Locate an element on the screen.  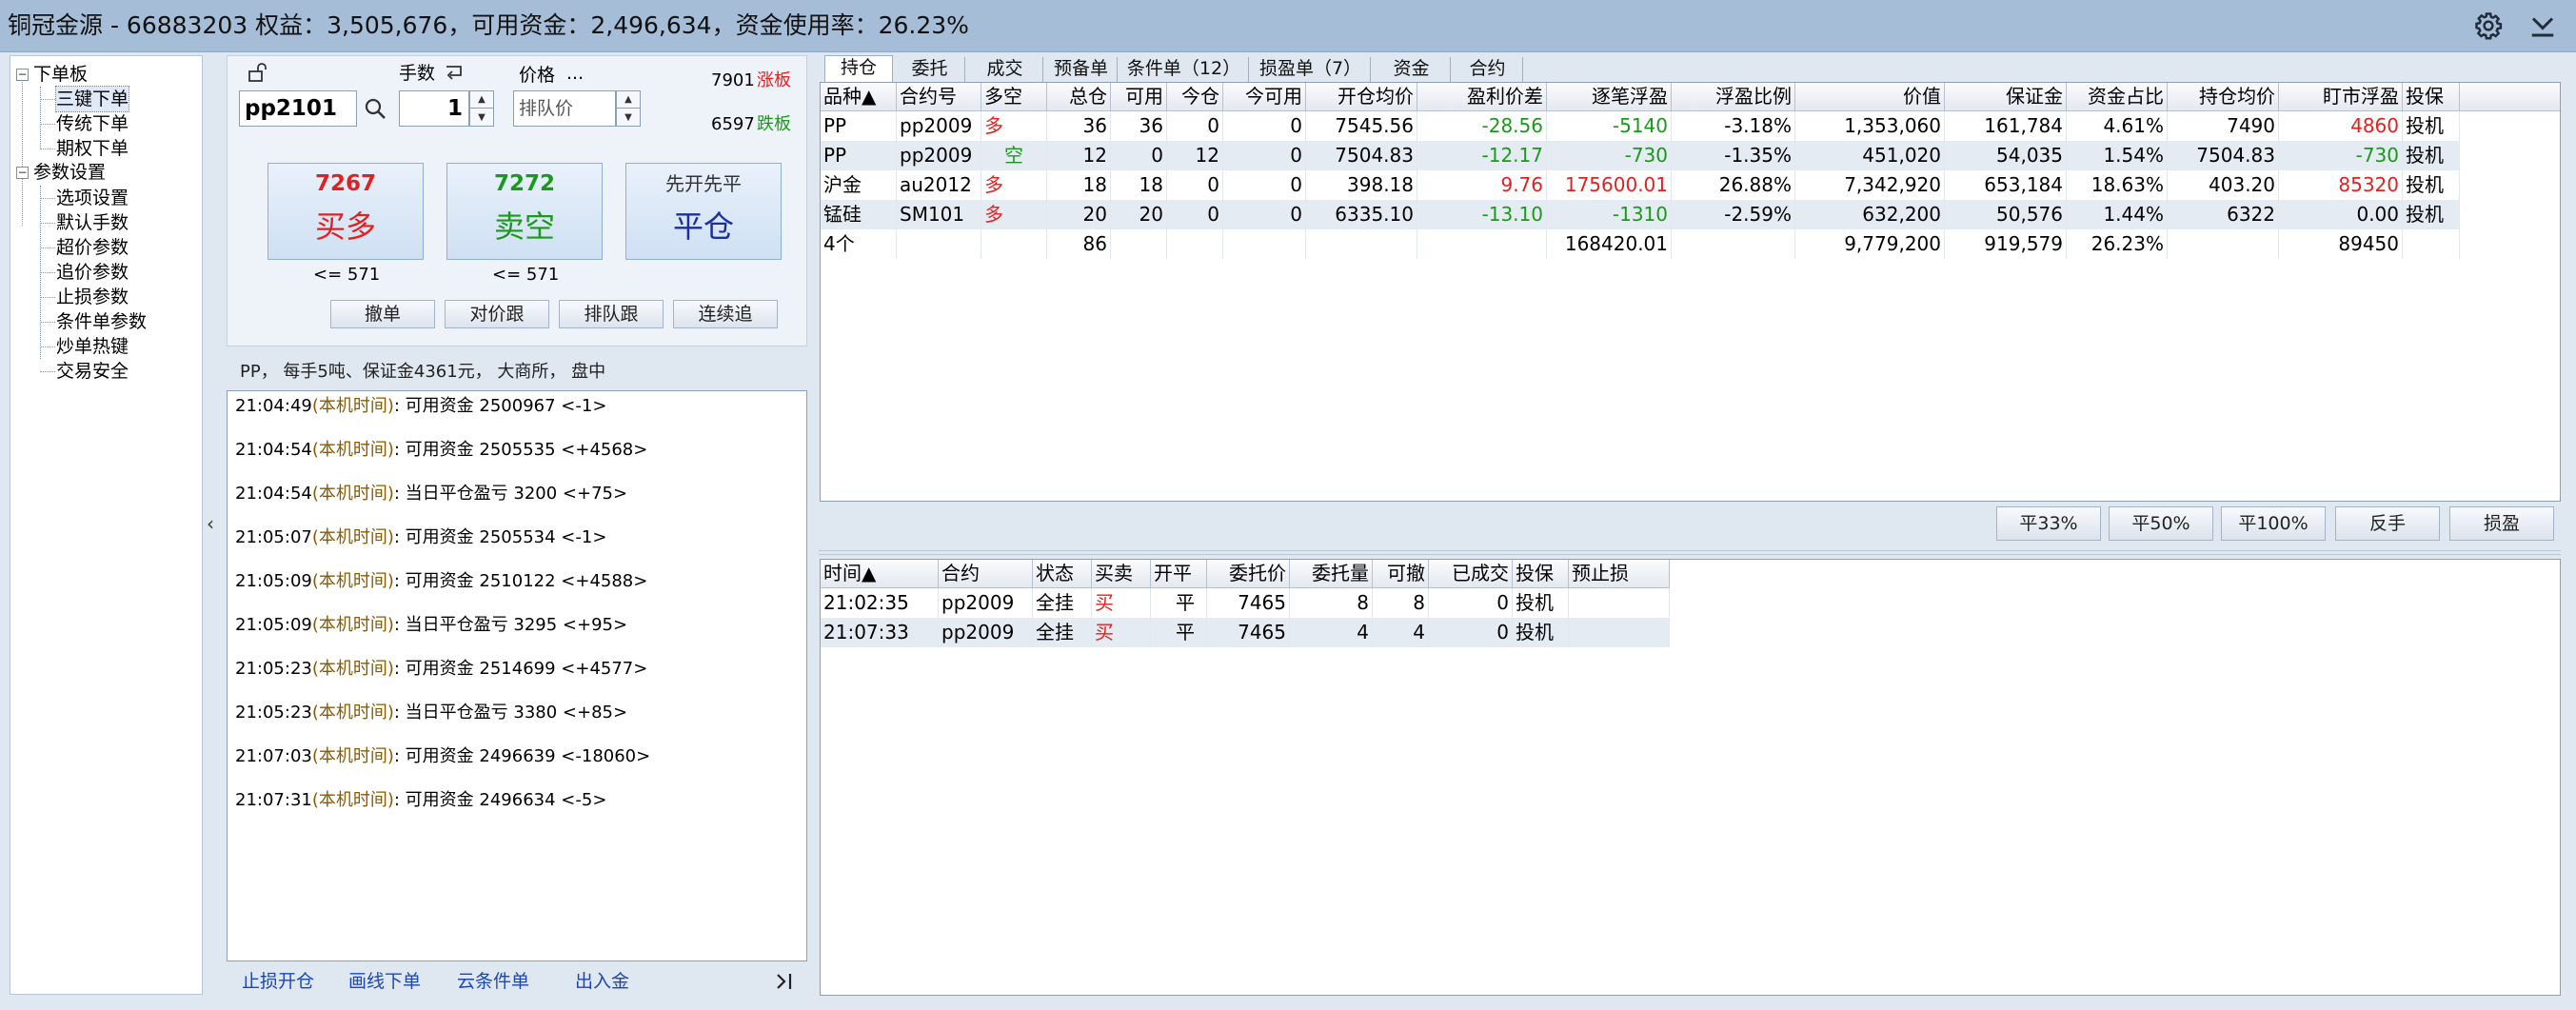
stop-profit-button: 损盈 is located at coordinates (2501, 523).